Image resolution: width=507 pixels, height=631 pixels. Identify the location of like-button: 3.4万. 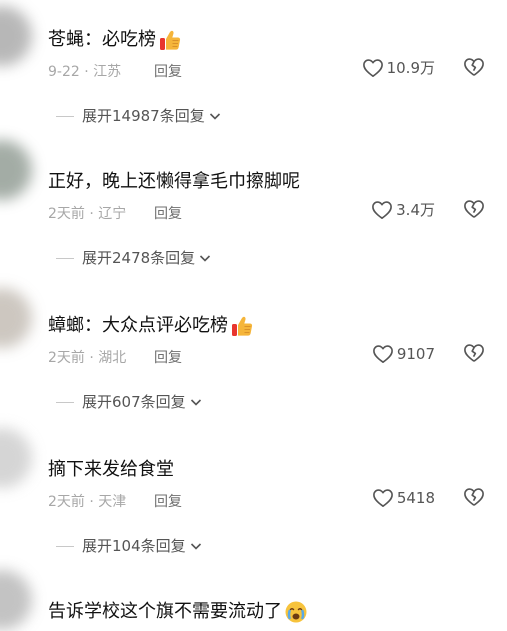
(403, 210).